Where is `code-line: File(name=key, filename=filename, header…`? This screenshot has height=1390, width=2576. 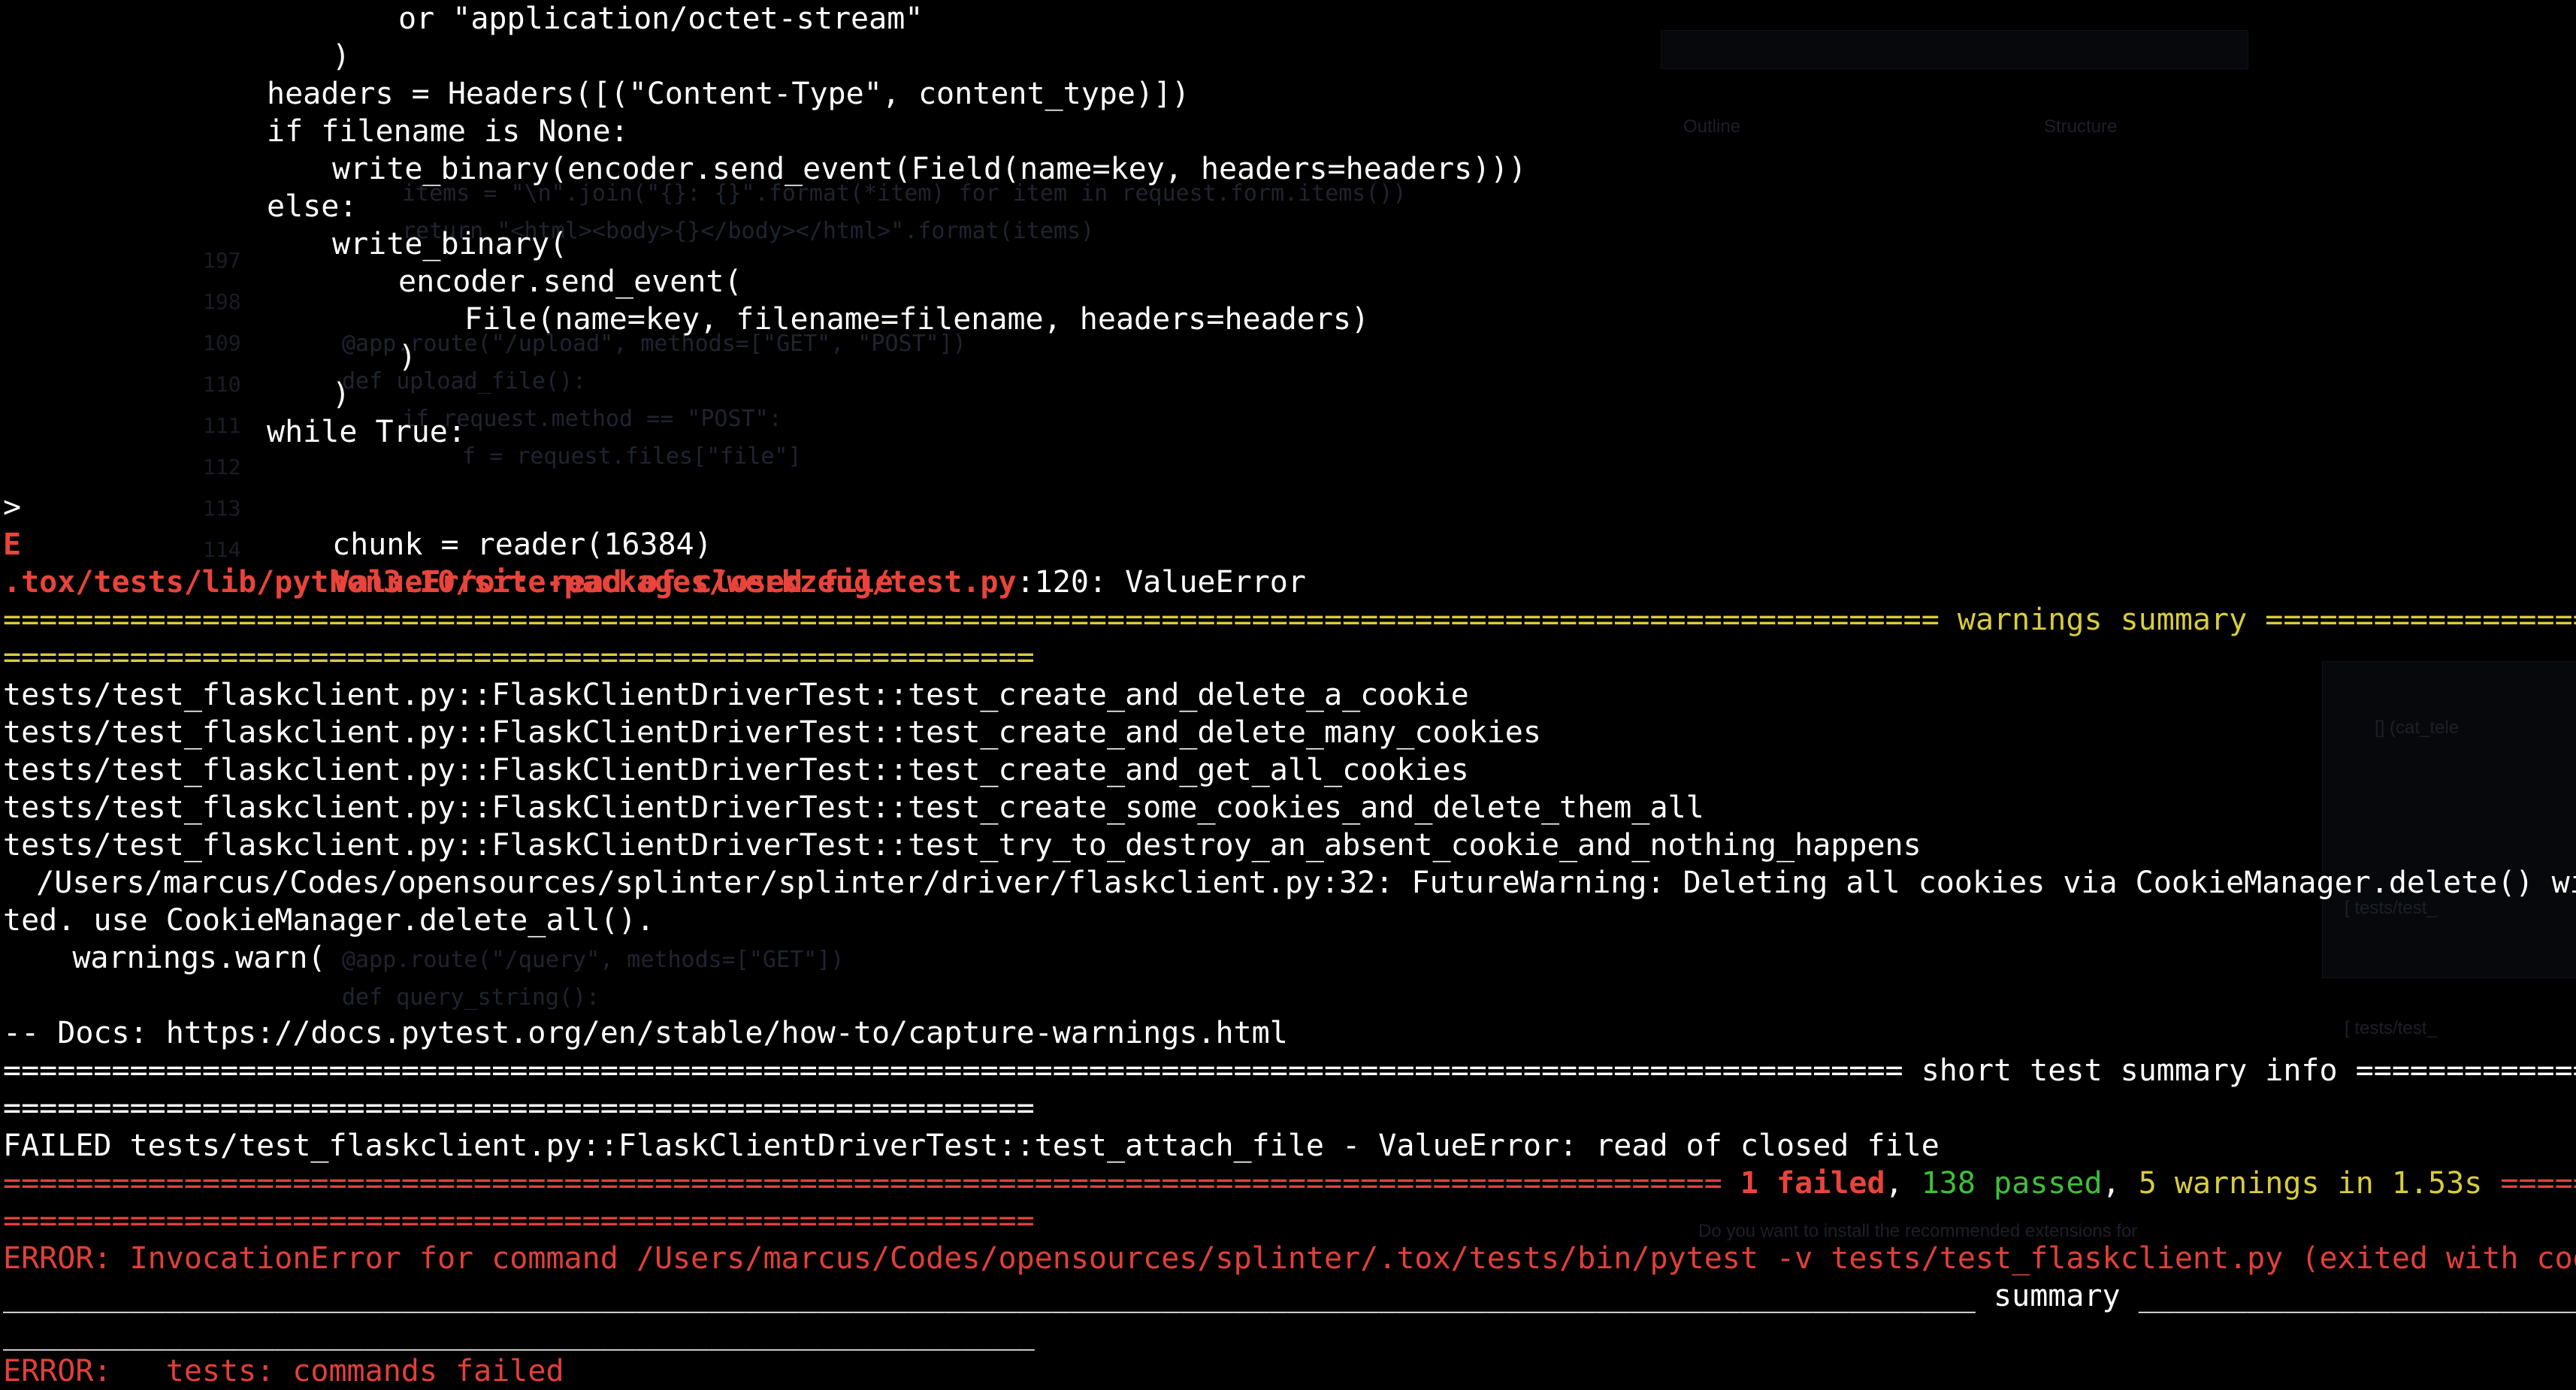
code-line: File(name=key, filename=filename, header… is located at coordinates (917, 319).